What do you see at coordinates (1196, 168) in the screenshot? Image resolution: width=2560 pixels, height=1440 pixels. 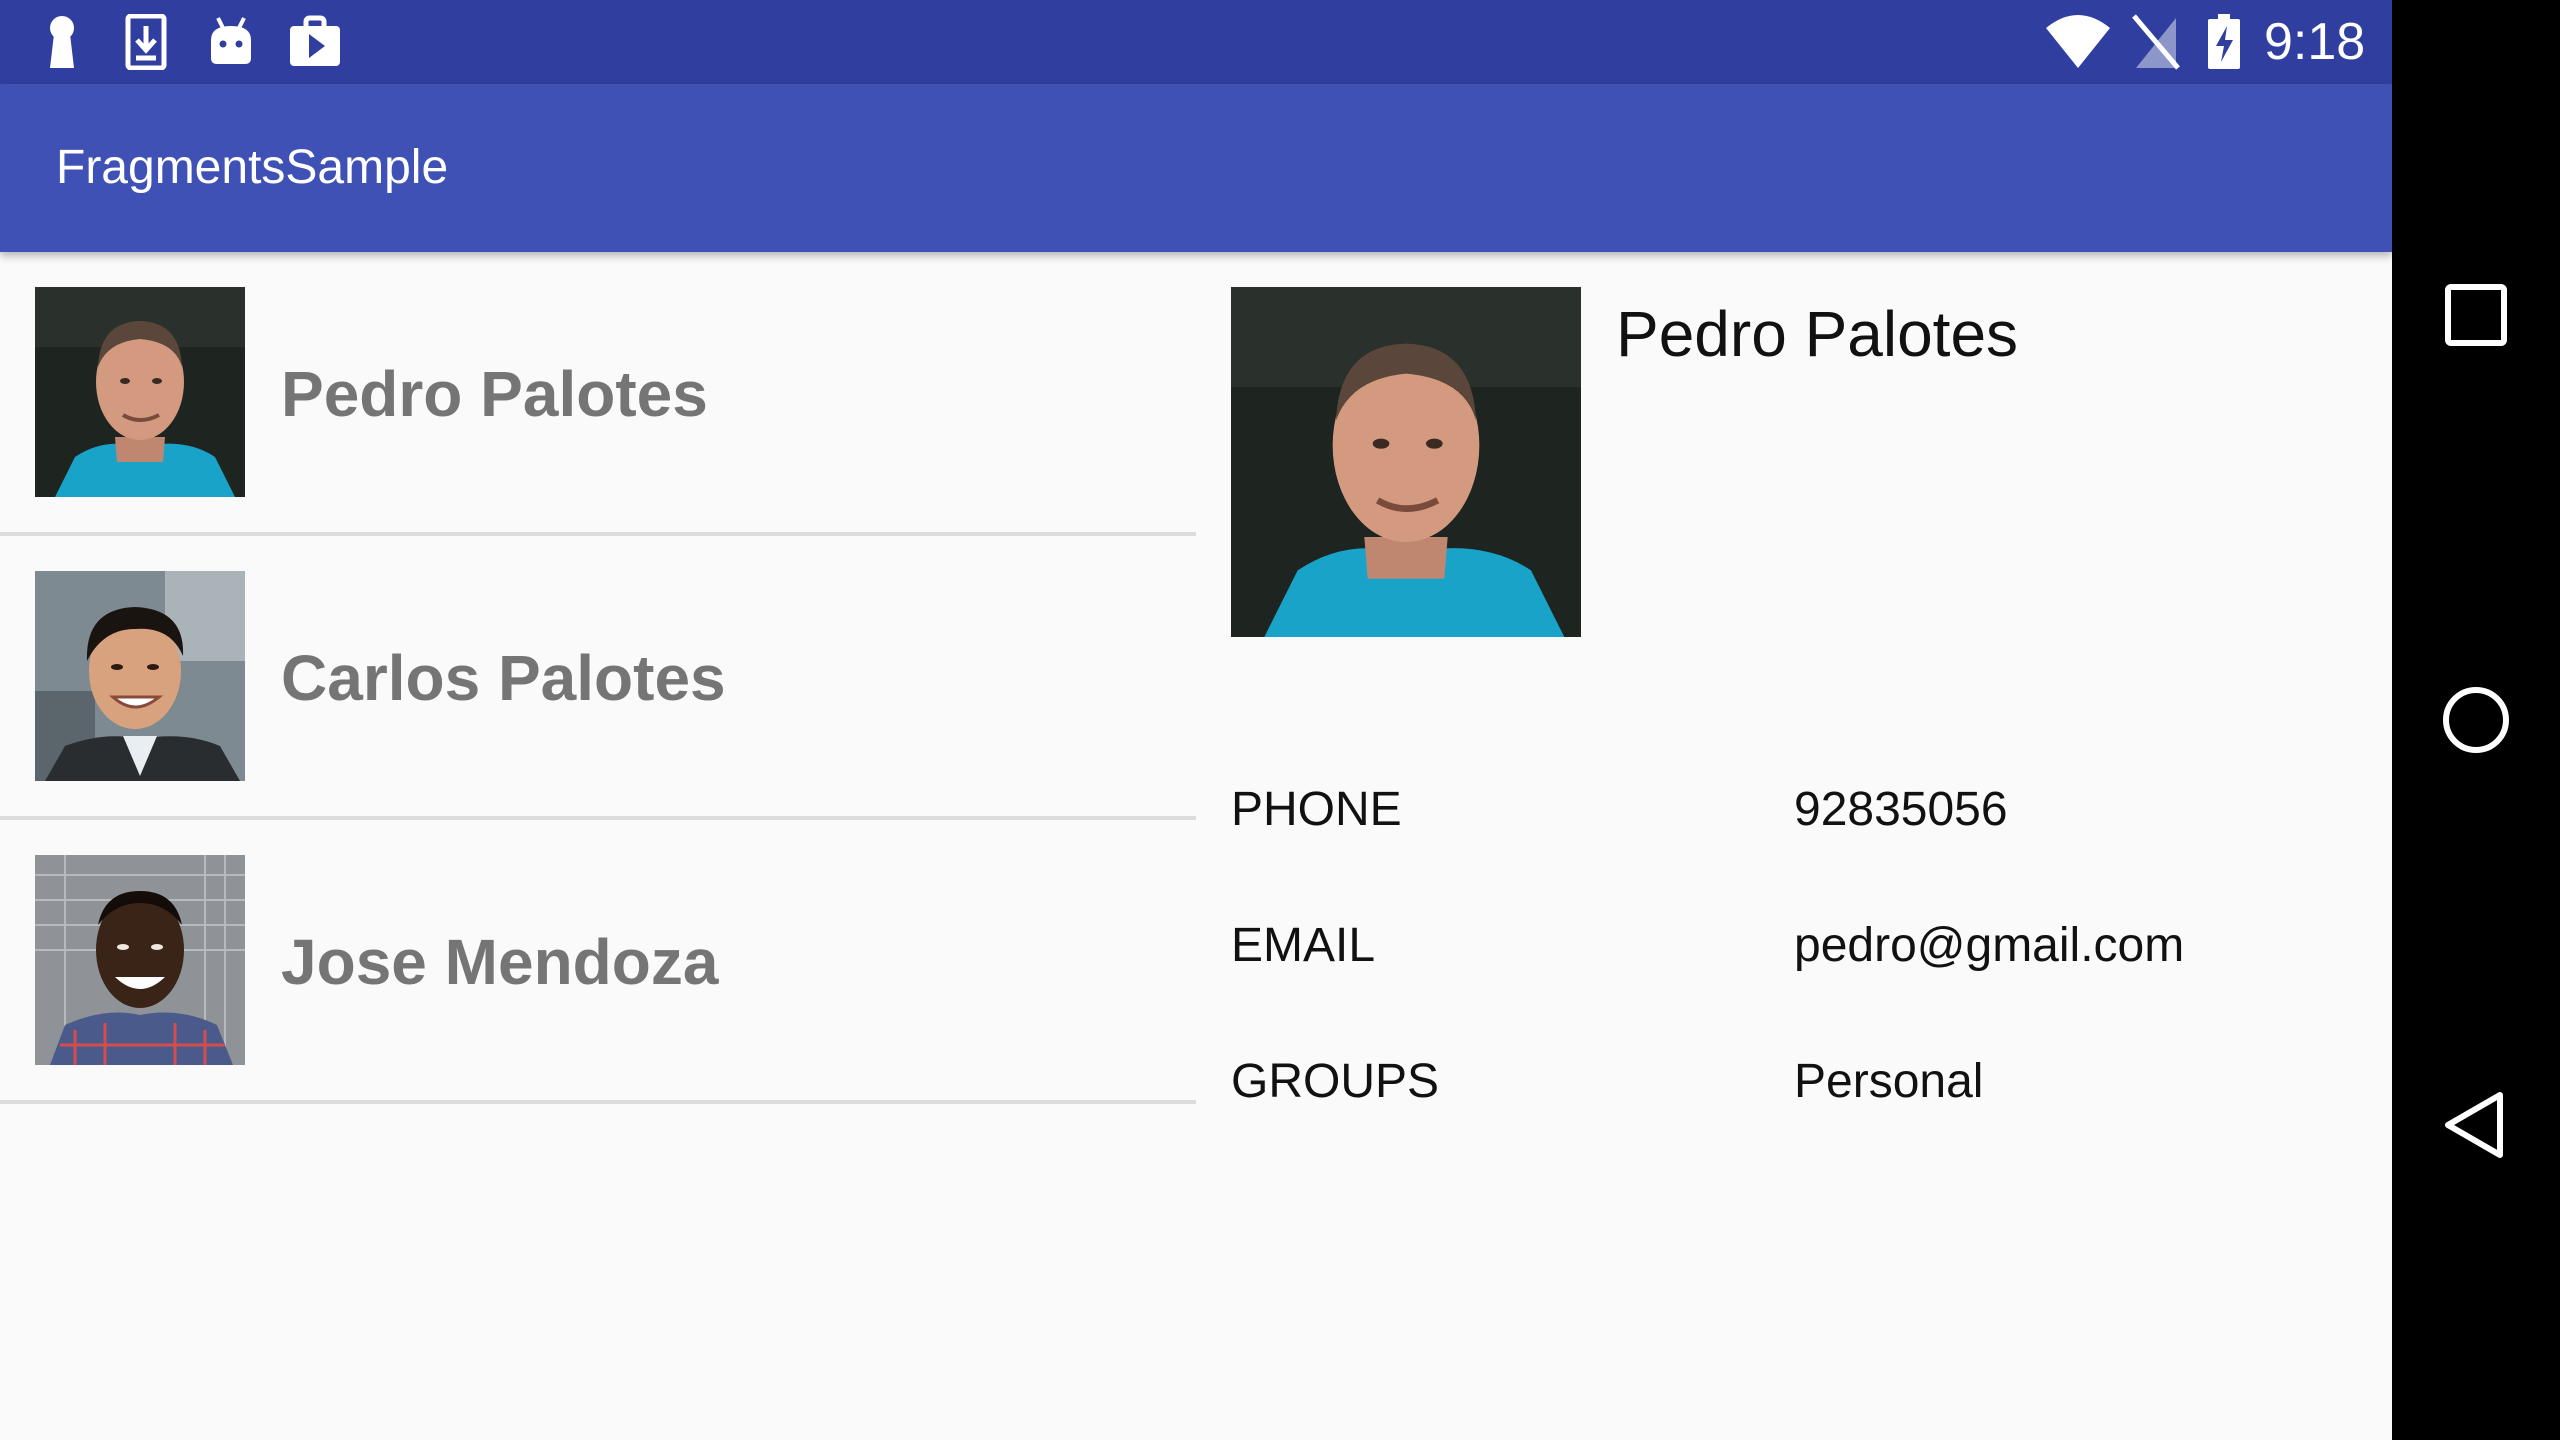 I see `app-bar: FragmentsSample` at bounding box center [1196, 168].